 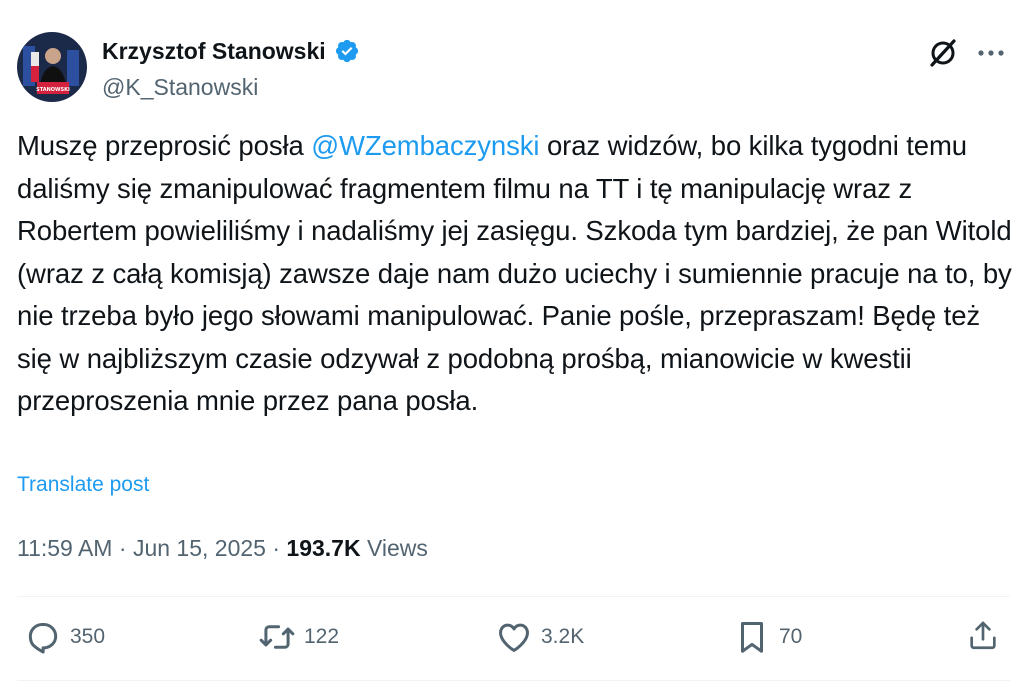 What do you see at coordinates (64, 637) in the screenshot?
I see `reply-button: 350` at bounding box center [64, 637].